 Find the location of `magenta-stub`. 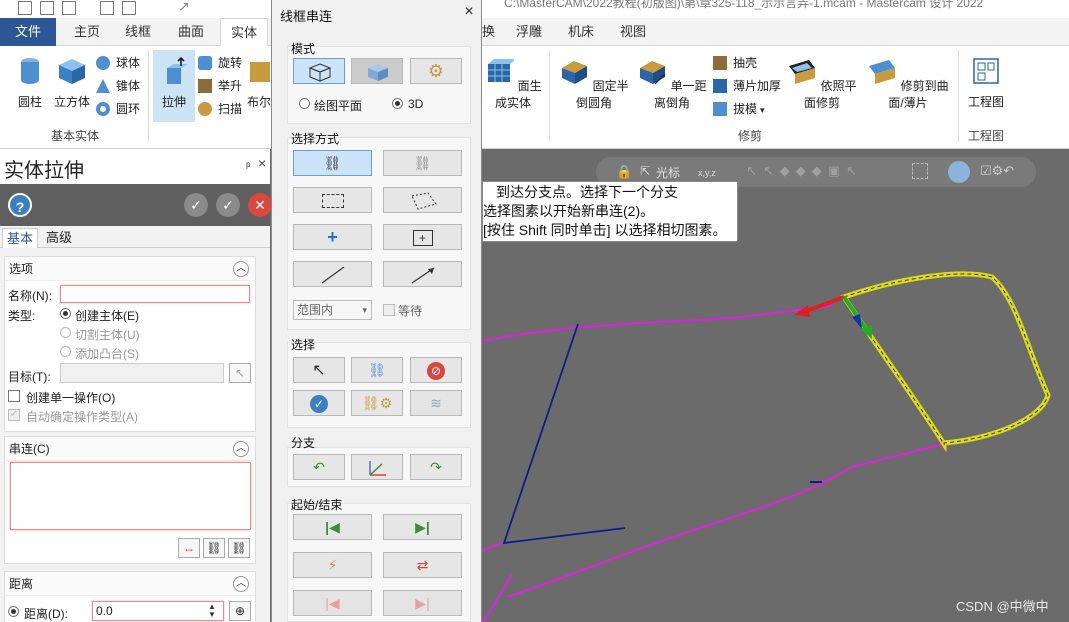

magenta-stub is located at coordinates (492, 547).